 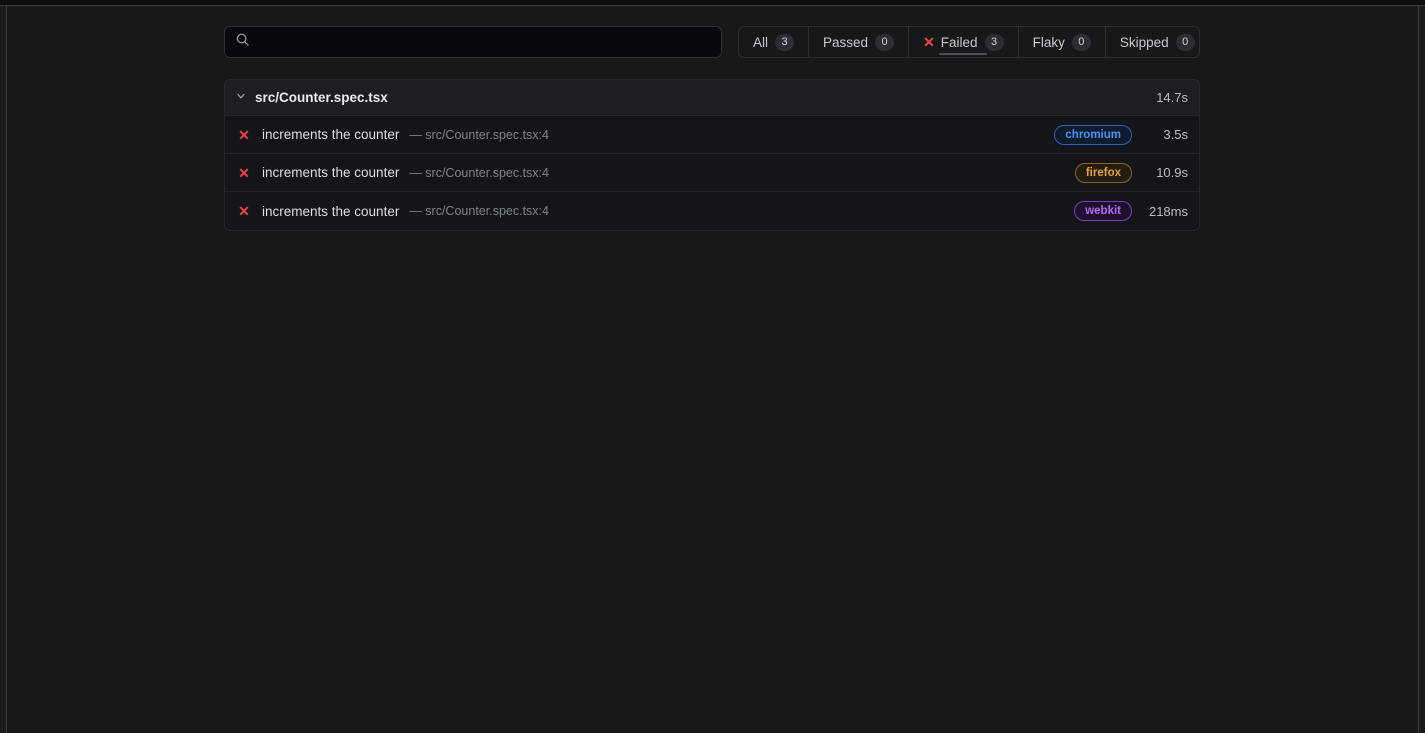 What do you see at coordinates (1172, 97) in the screenshot?
I see `file-duration: 14.7s` at bounding box center [1172, 97].